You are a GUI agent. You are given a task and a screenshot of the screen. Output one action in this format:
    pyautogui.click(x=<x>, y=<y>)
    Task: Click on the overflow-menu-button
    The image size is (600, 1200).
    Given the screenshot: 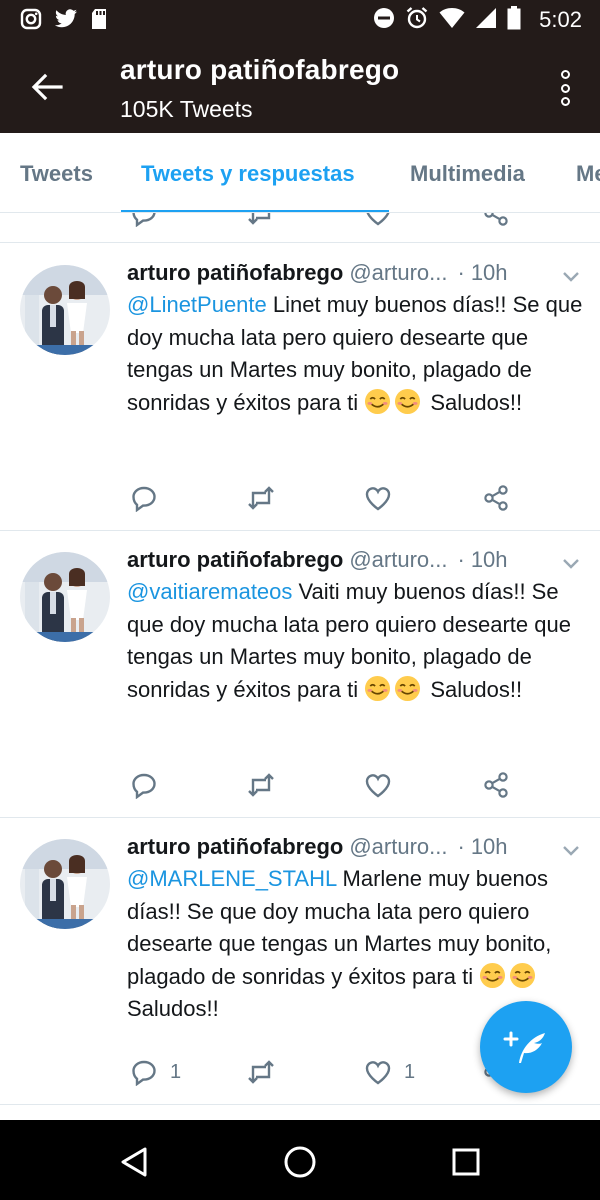 What is the action you would take?
    pyautogui.click(x=565, y=88)
    